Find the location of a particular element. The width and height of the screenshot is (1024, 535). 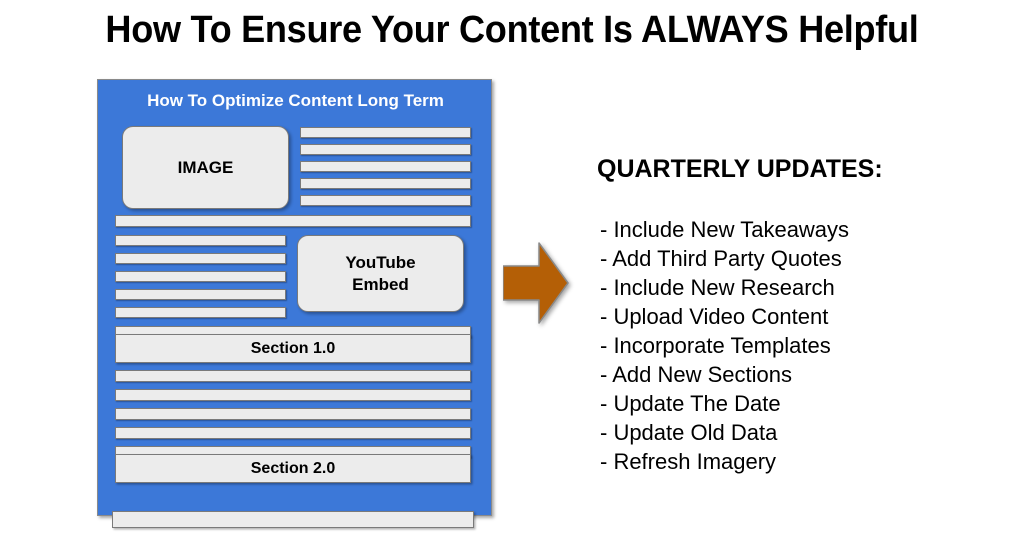

list-item: - Include New Takeaways is located at coordinates (725, 229).